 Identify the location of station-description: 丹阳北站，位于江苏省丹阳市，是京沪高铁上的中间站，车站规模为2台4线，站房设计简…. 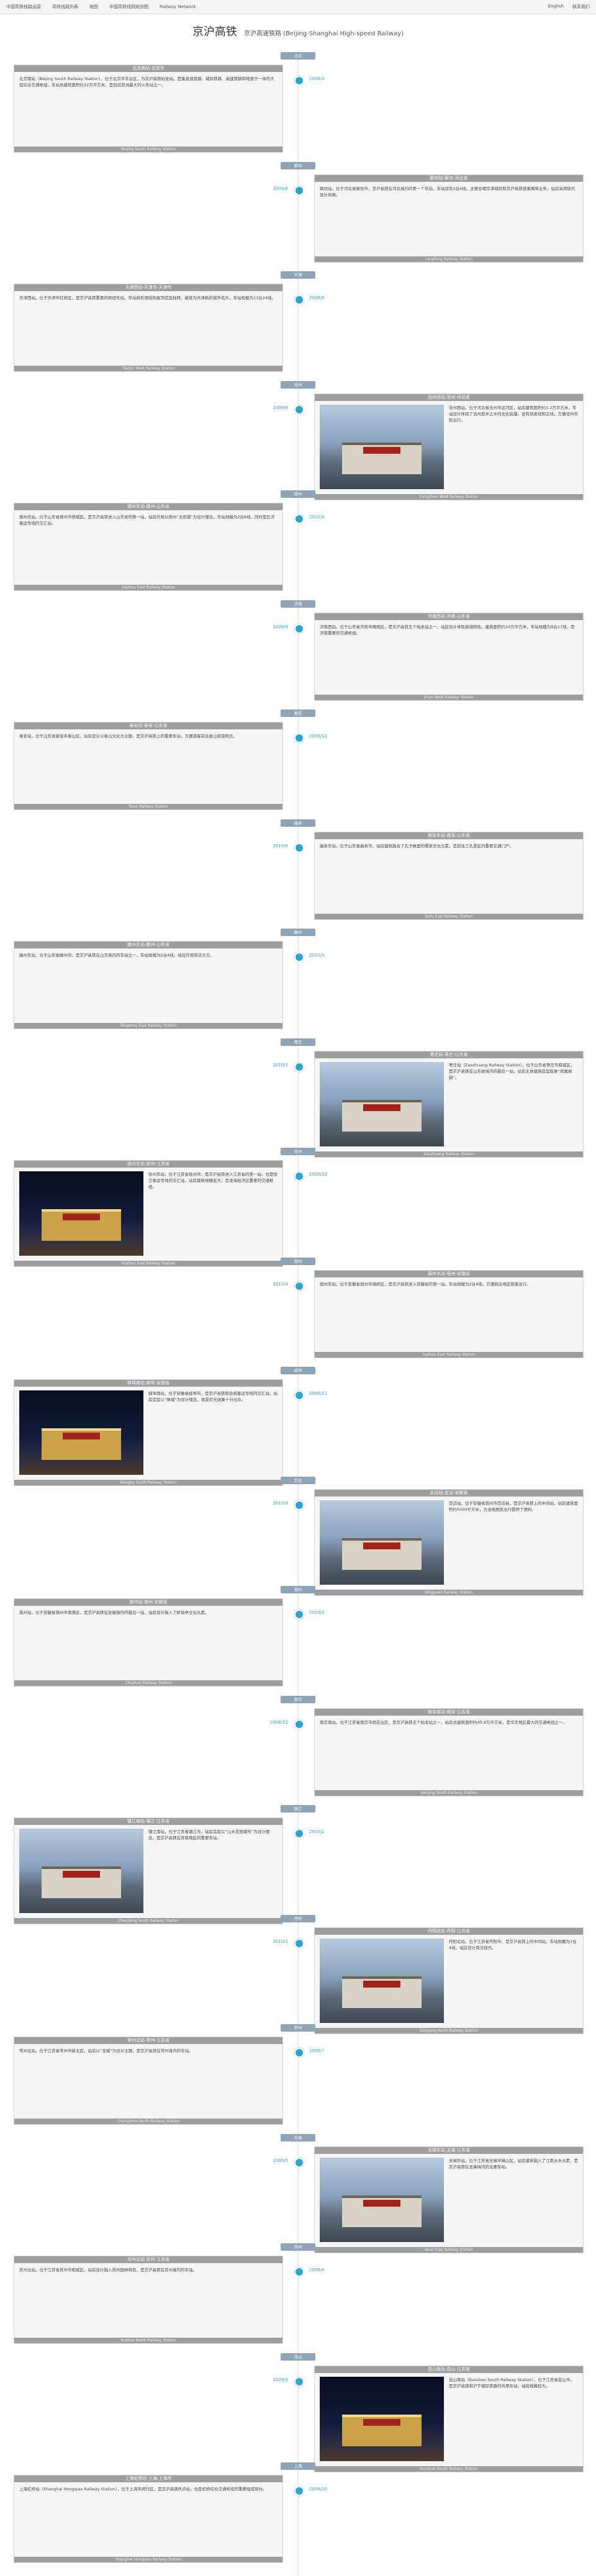
(513, 1944).